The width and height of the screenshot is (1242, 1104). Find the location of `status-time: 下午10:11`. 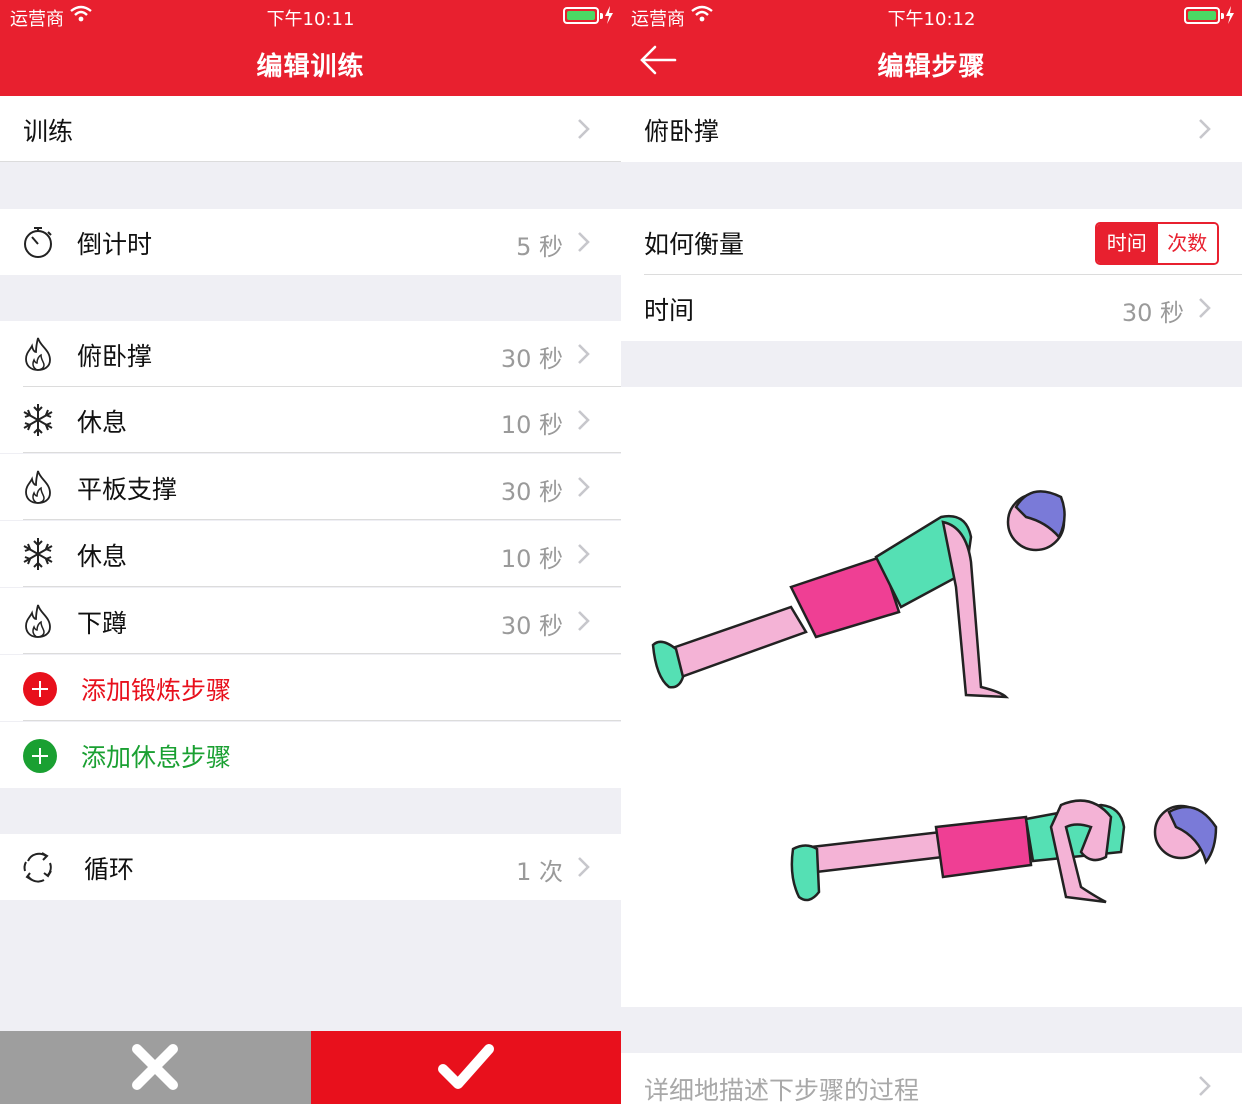

status-time: 下午10:11 is located at coordinates (310, 19).